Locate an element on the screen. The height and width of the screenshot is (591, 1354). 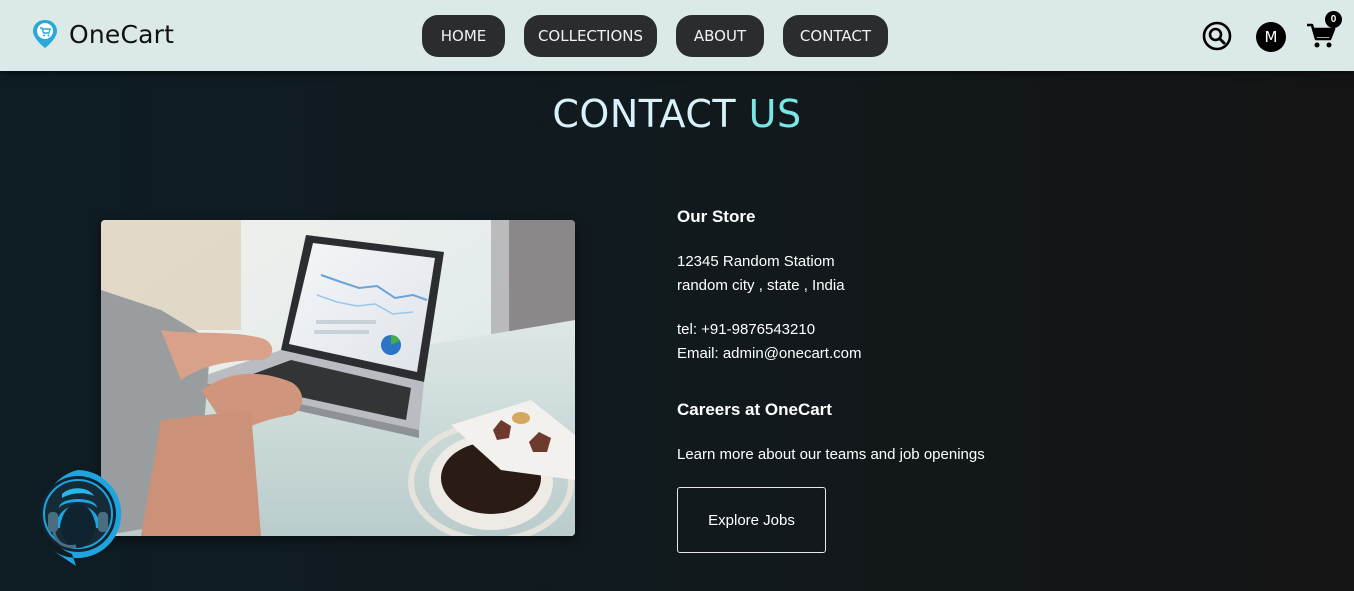
nav-about-button: ABOUT is located at coordinates (720, 36).